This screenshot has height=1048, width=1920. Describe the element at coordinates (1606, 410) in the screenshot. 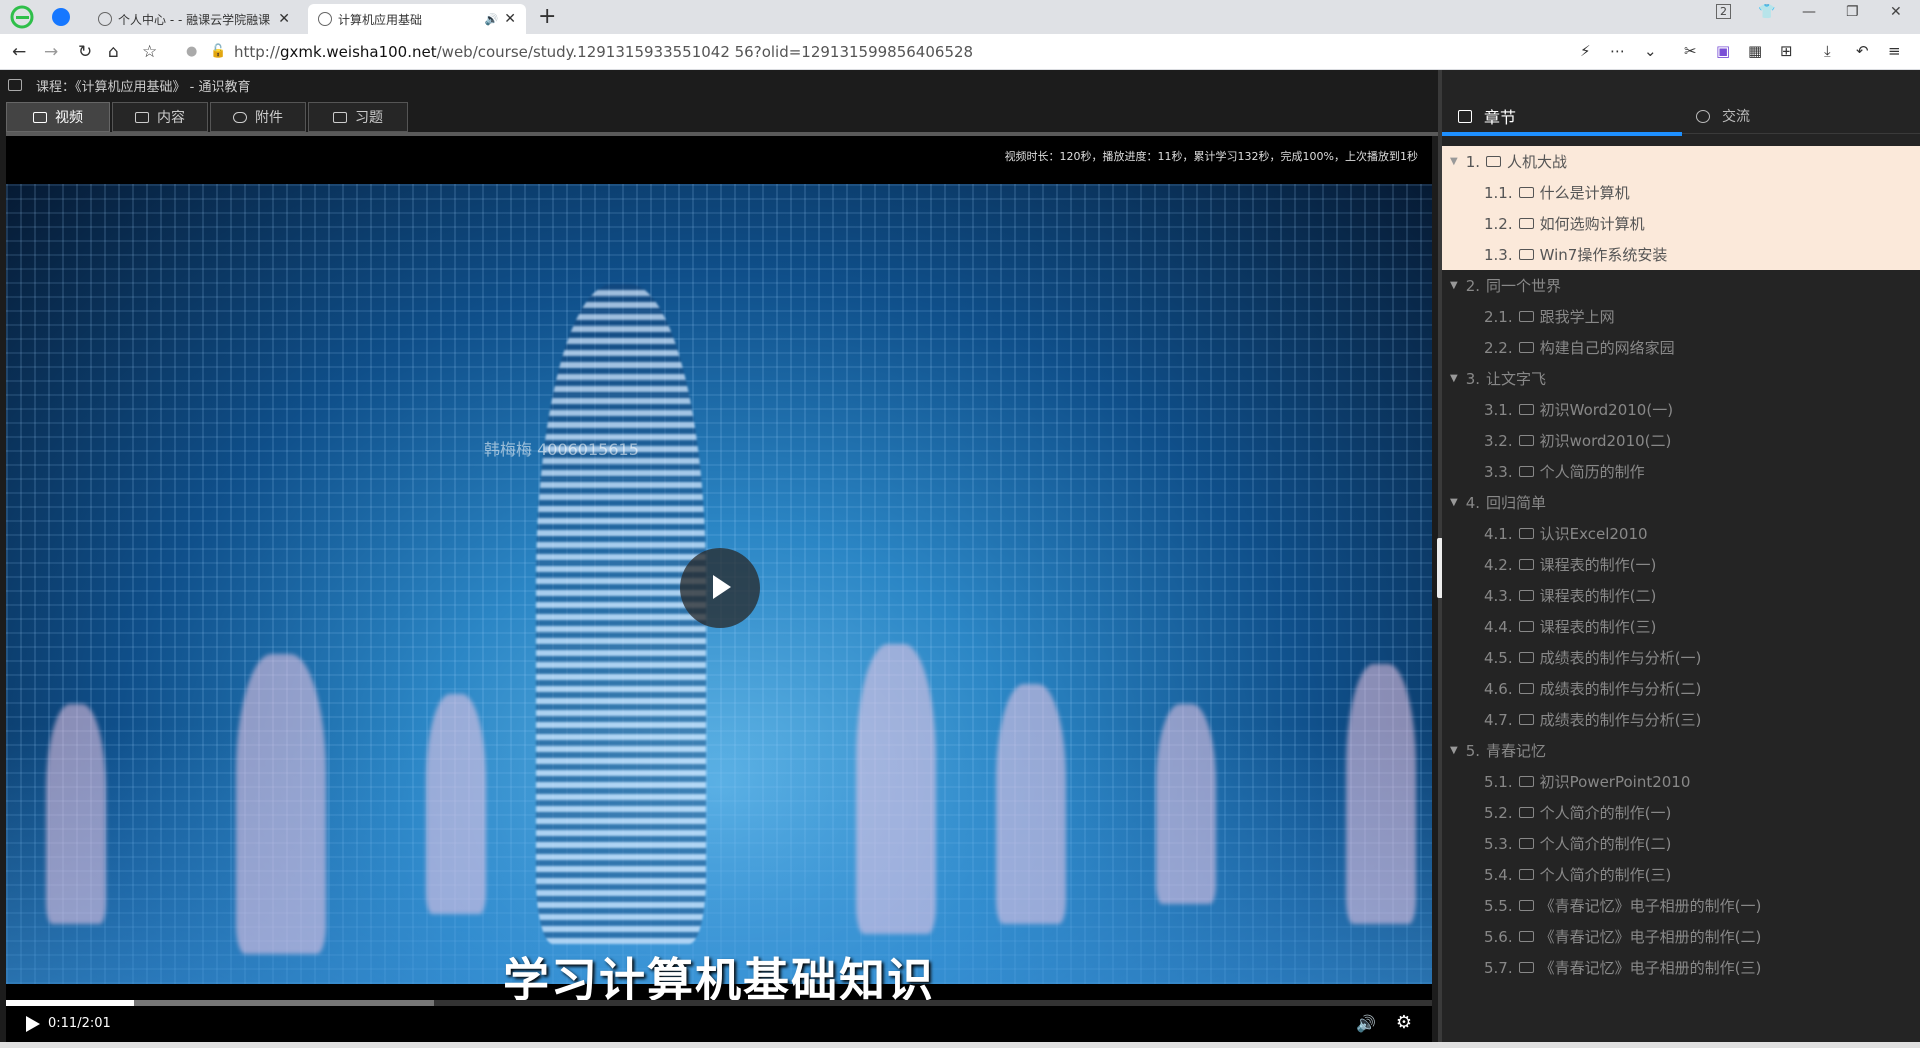

I see `lesson-title: 初识Word2010(一)` at that location.